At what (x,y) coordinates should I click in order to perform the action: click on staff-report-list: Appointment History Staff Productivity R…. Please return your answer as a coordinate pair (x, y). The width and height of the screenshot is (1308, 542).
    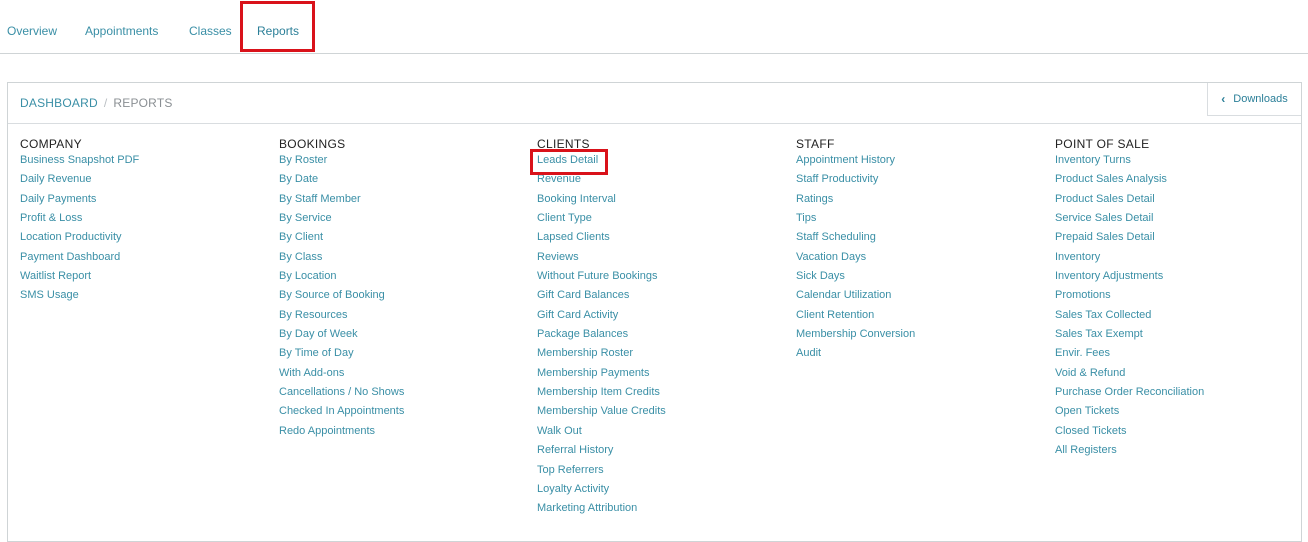
    Looking at the image, I should click on (855, 260).